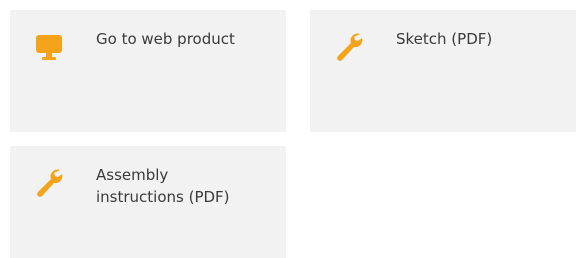 The image size is (576, 258). I want to click on card-label: Assembly instructions (PDF), so click(163, 186).